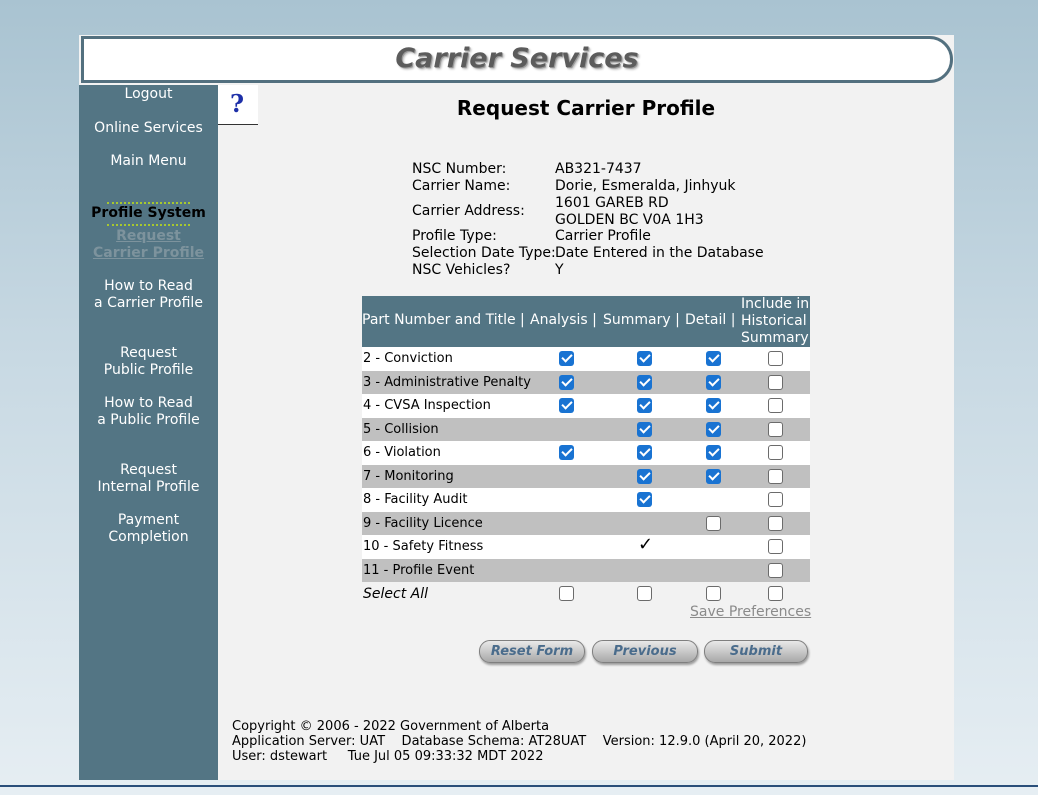 The height and width of the screenshot is (795, 1038). What do you see at coordinates (484, 253) in the screenshot?
I see `selection-date-type-label: Selection Date Type:` at bounding box center [484, 253].